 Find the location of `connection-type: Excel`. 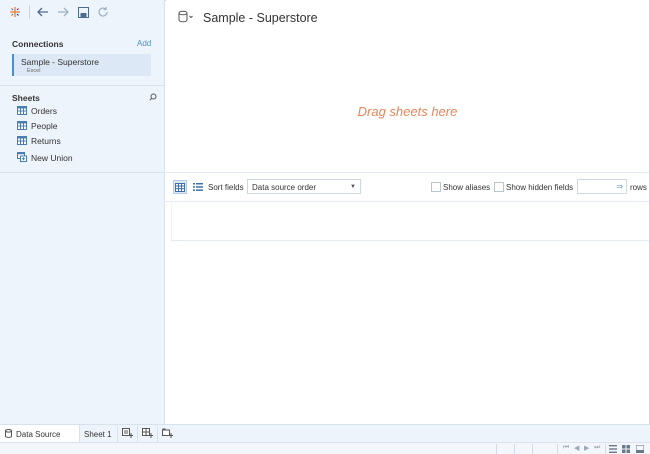

connection-type: Excel is located at coordinates (34, 71).